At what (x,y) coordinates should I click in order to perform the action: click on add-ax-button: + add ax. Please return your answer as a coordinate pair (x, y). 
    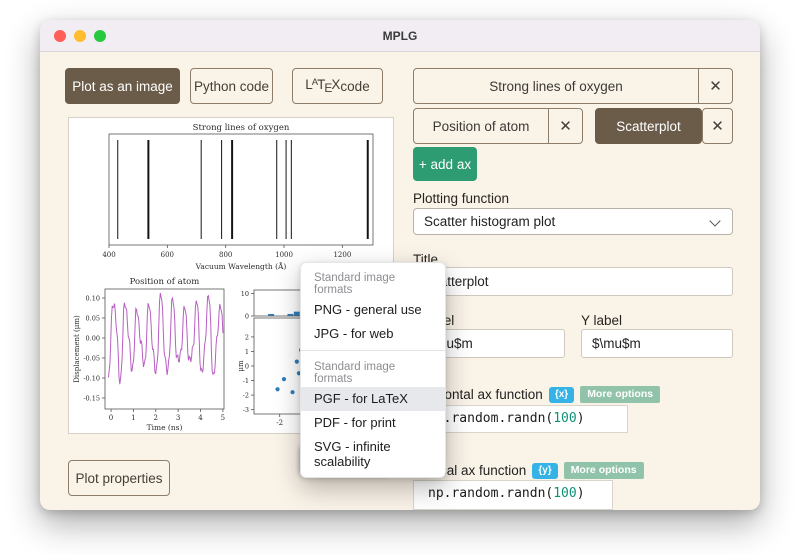
    Looking at the image, I should click on (445, 164).